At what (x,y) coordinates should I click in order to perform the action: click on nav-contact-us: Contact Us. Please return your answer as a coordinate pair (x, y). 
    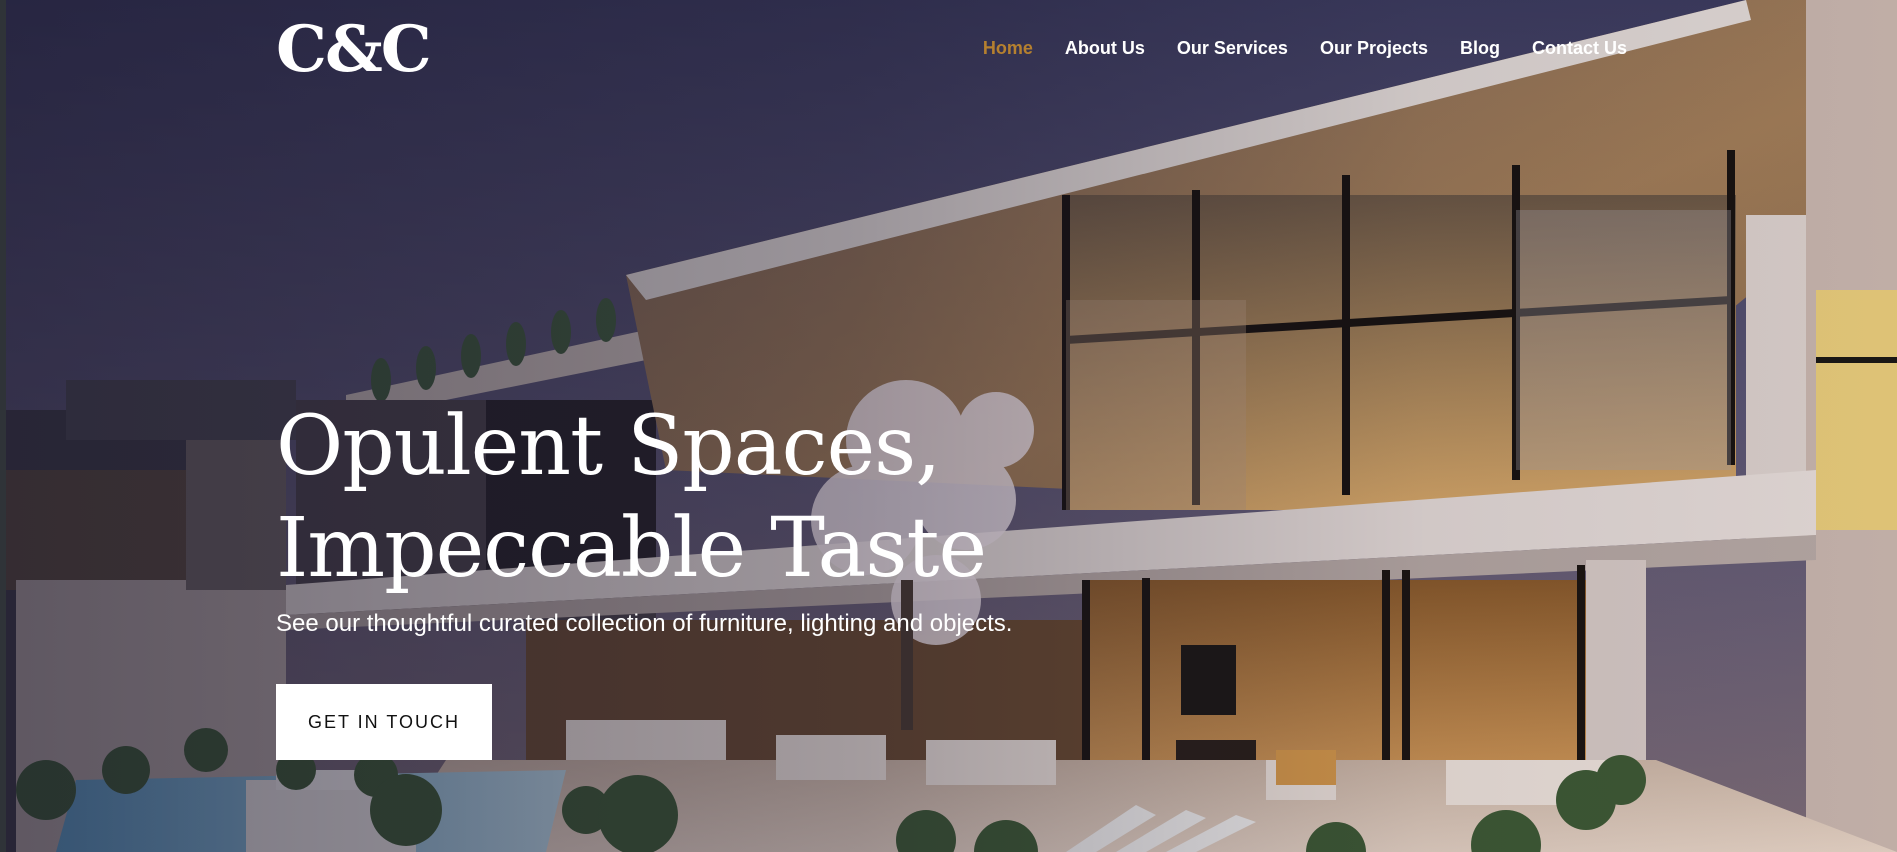
    Looking at the image, I should click on (1579, 48).